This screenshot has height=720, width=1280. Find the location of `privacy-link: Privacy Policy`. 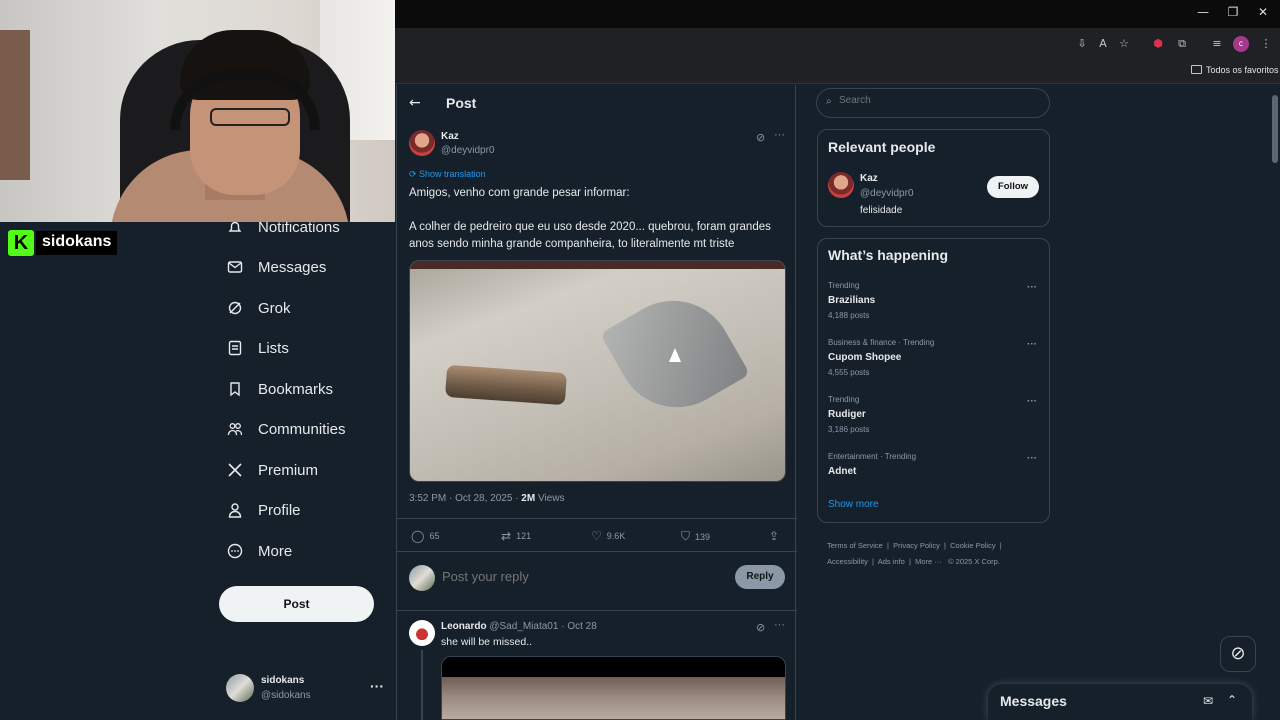

privacy-link: Privacy Policy is located at coordinates (916, 545).